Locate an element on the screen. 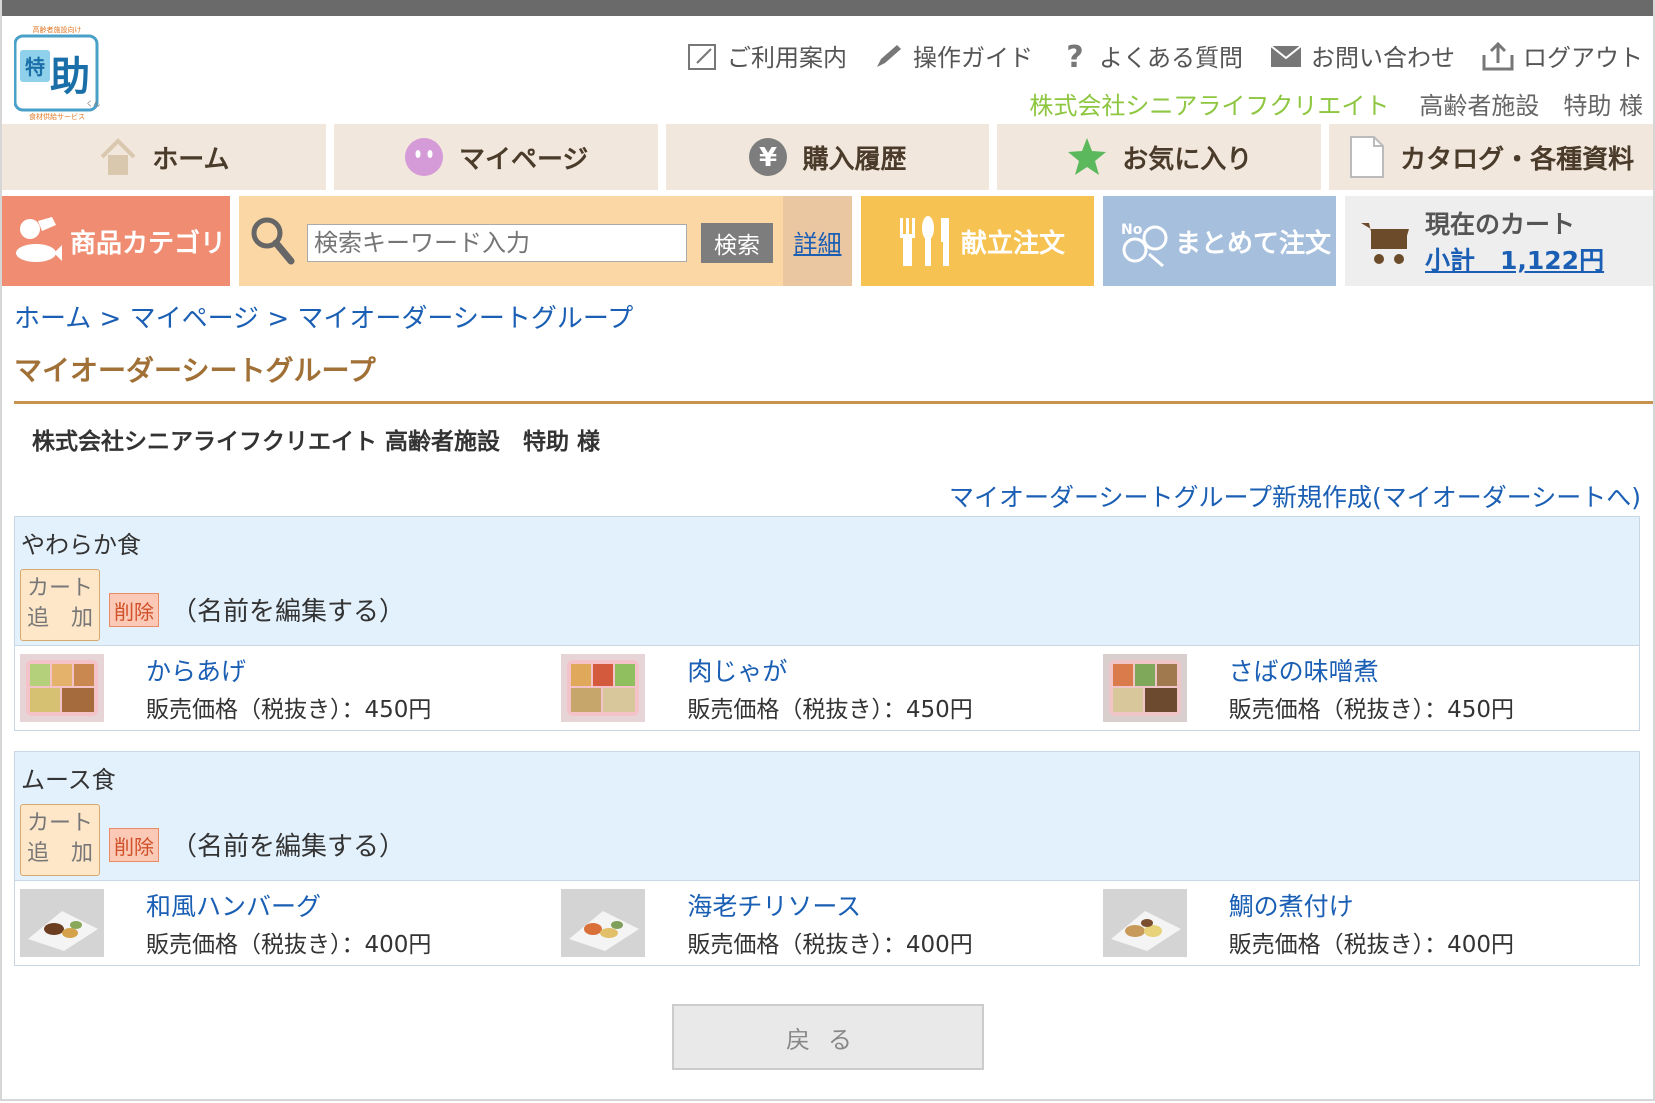  current-cart: 現在のカート 小計 1,122円 is located at coordinates (1499, 241).